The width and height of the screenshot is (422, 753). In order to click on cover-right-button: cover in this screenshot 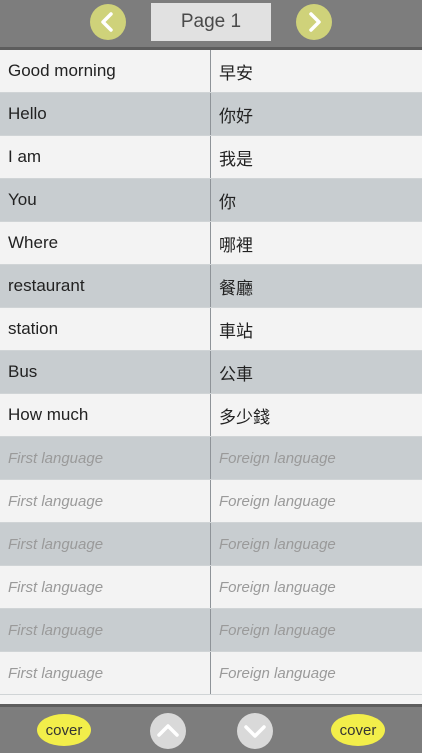, I will do `click(358, 730)`.